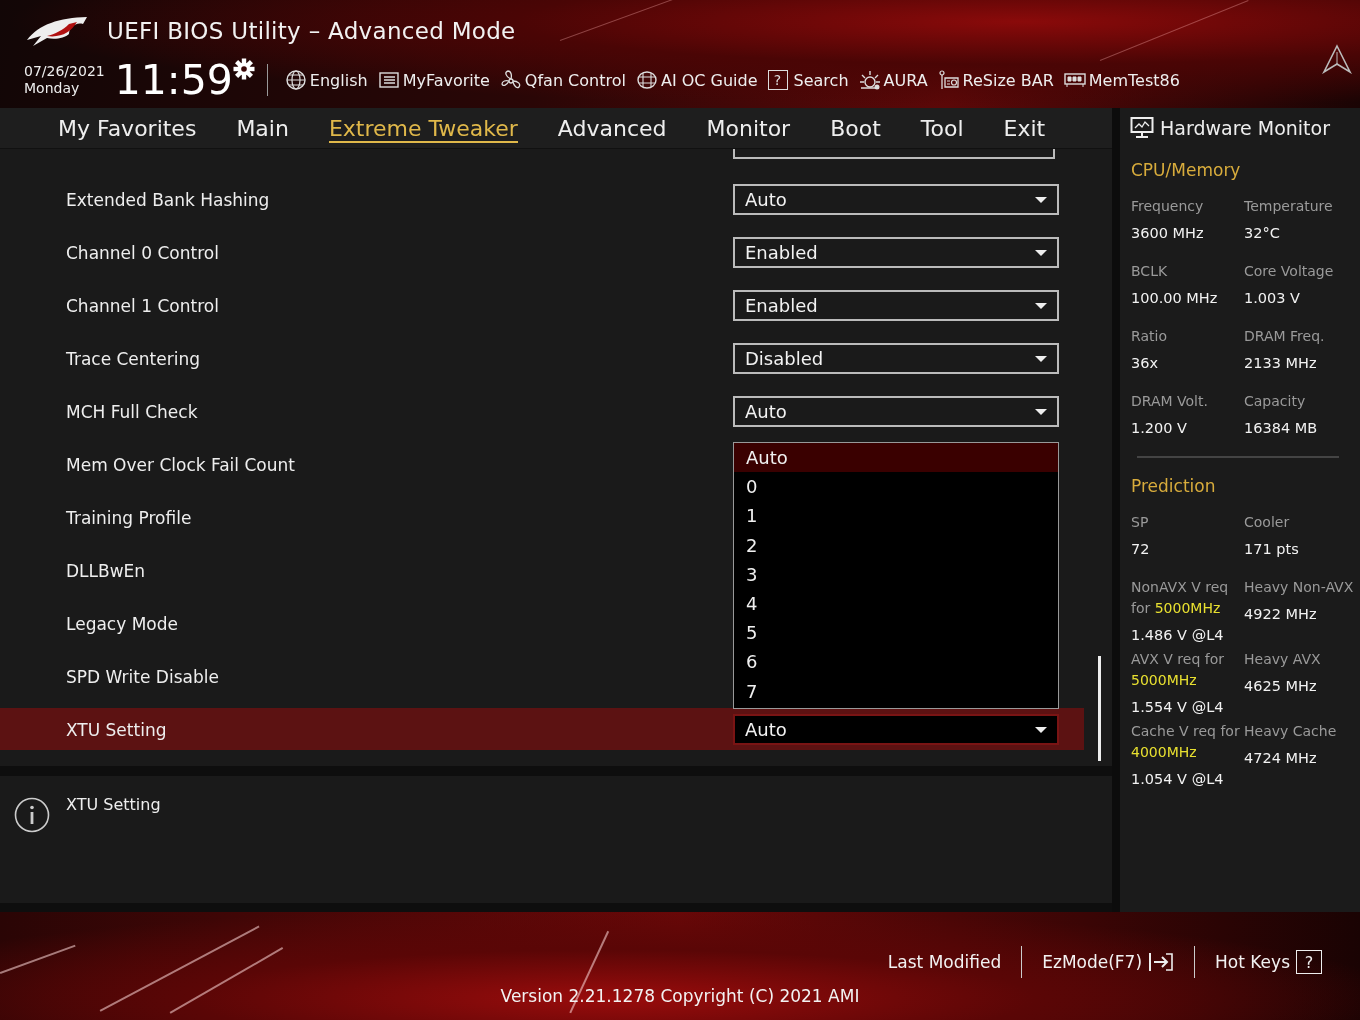 This screenshot has height=1020, width=1360. What do you see at coordinates (1161, 962) in the screenshot?
I see `exit-icon` at bounding box center [1161, 962].